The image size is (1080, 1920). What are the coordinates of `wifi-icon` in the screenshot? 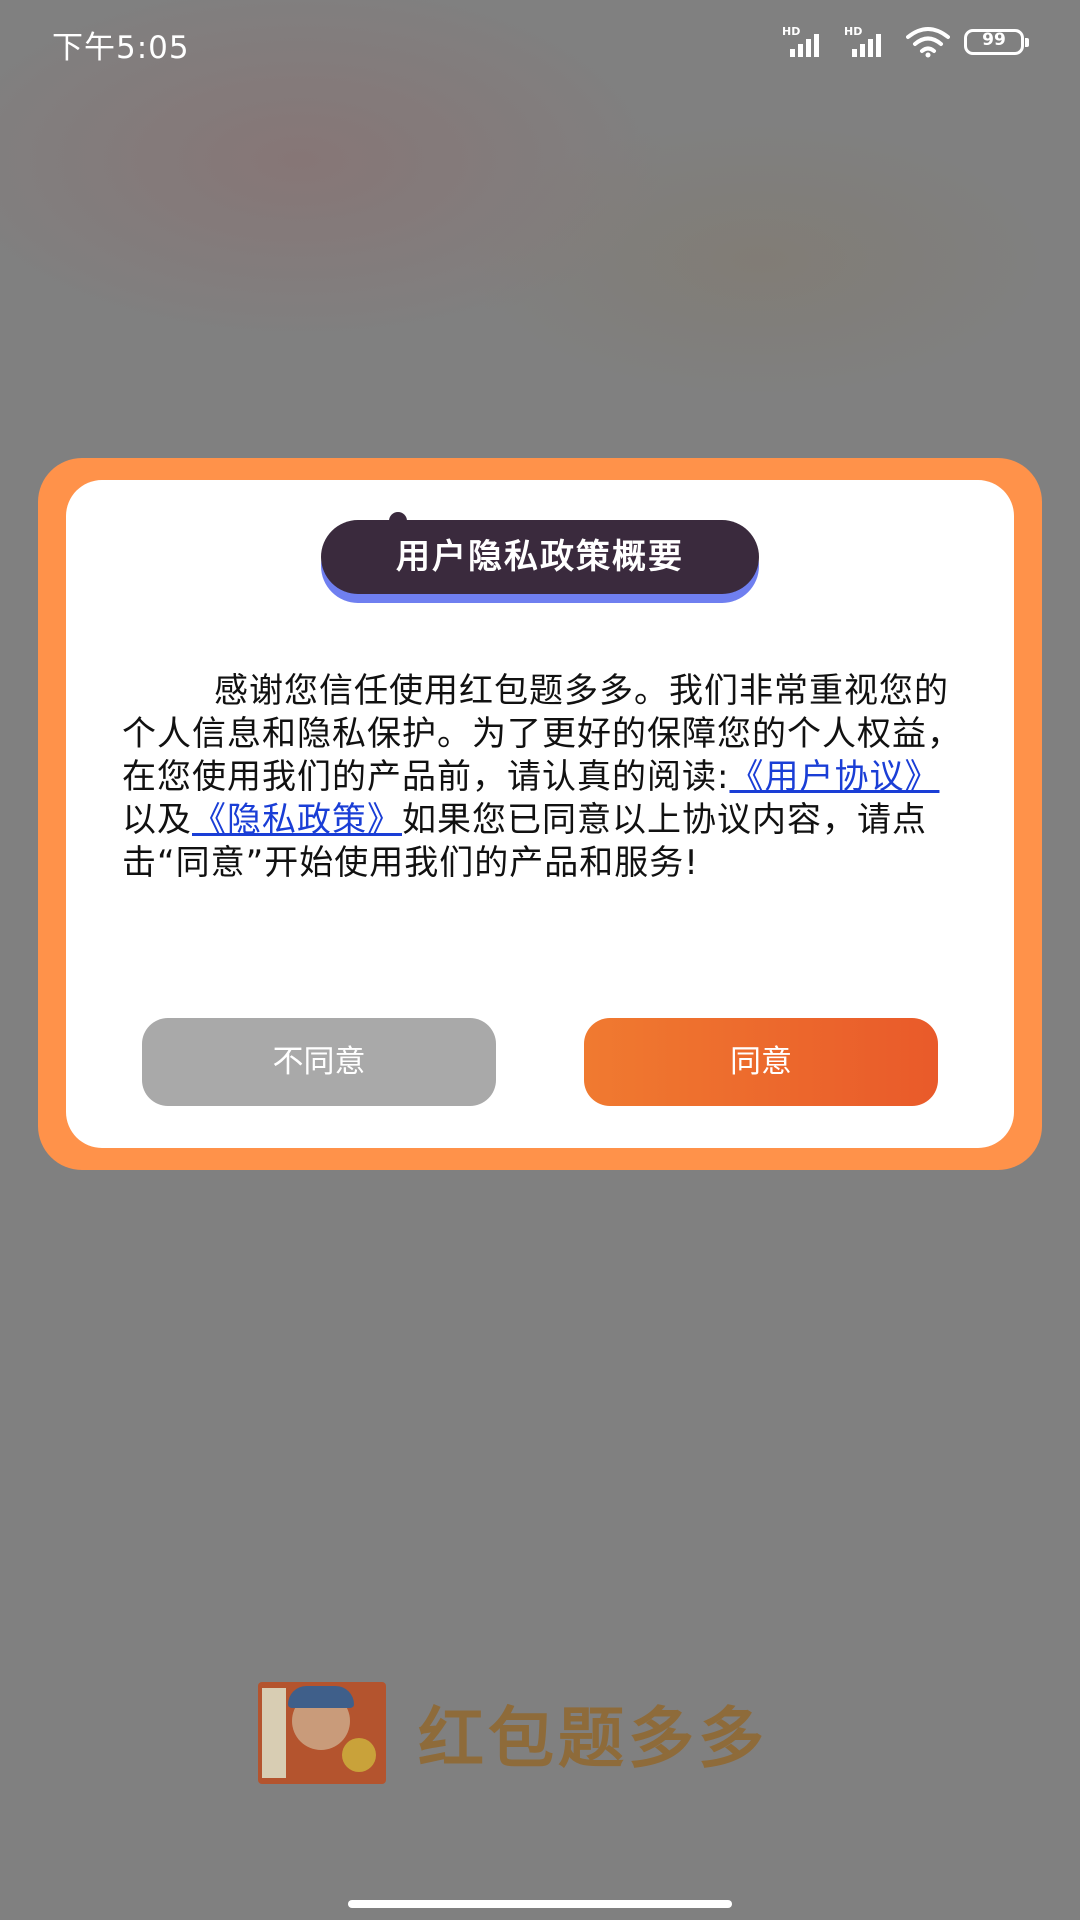 It's located at (928, 42).